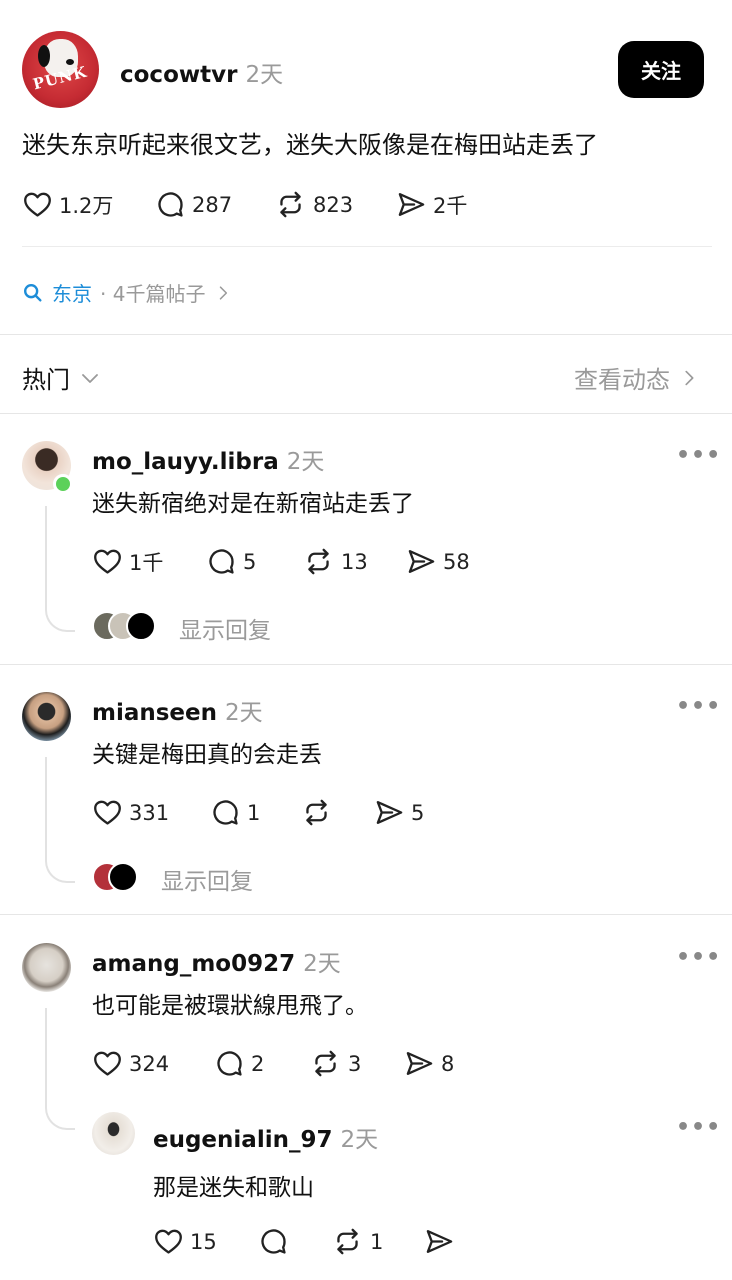 The width and height of the screenshot is (732, 1280). Describe the element at coordinates (185, 1241) in the screenshot. I see `like-button: 15` at that location.